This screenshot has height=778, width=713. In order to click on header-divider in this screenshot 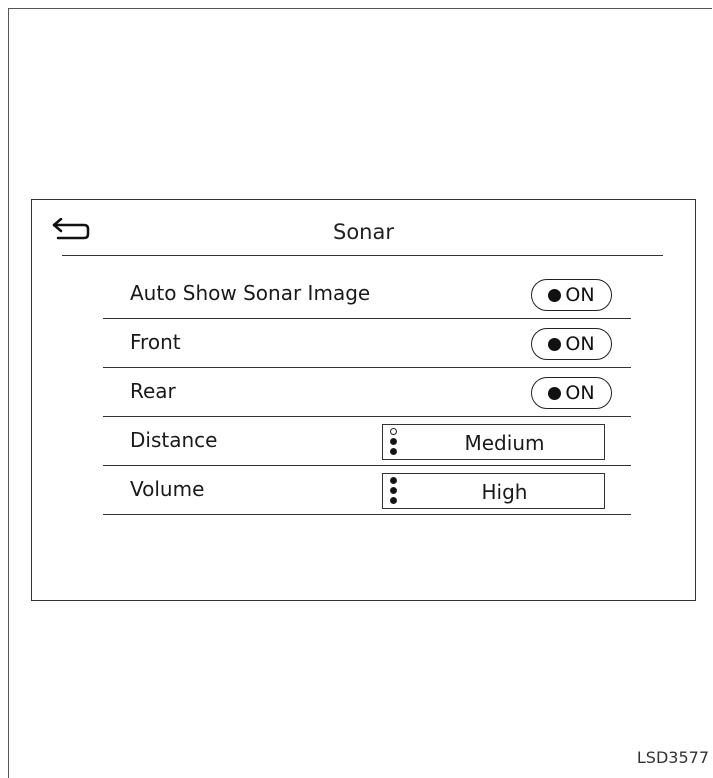, I will do `click(362, 255)`.